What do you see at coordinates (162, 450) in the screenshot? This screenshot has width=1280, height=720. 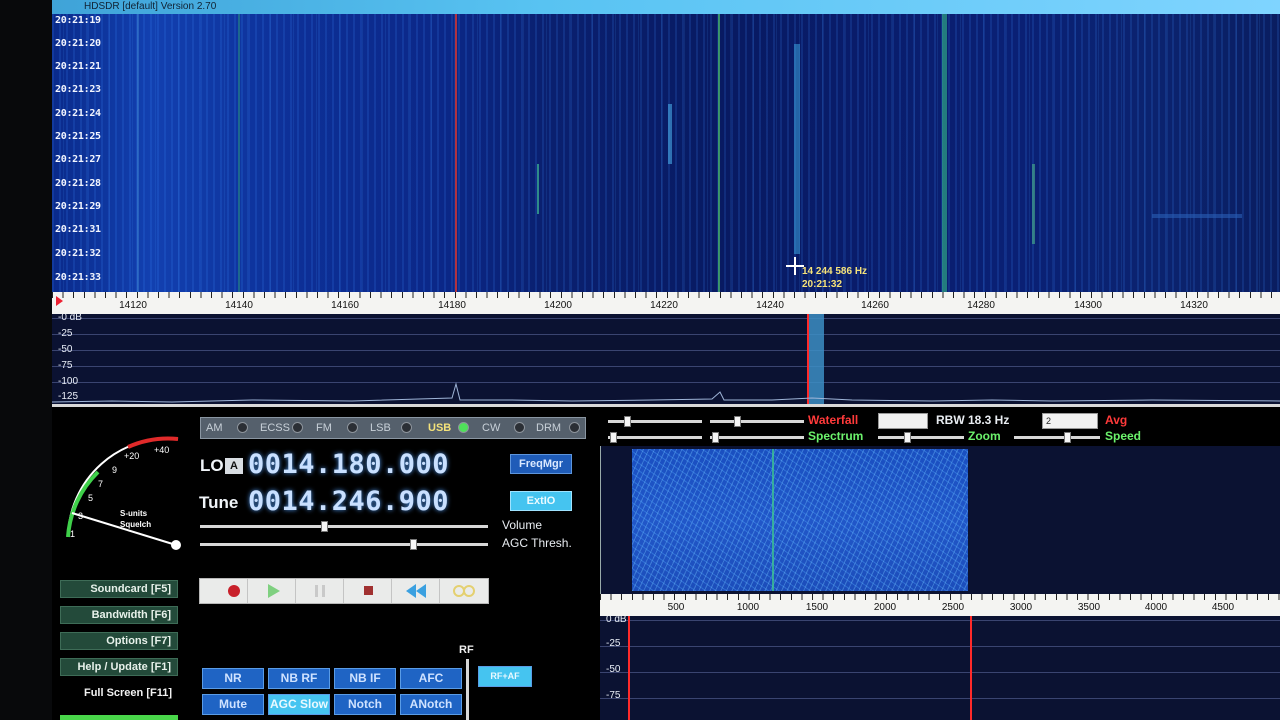 I see `meter-label: +40` at bounding box center [162, 450].